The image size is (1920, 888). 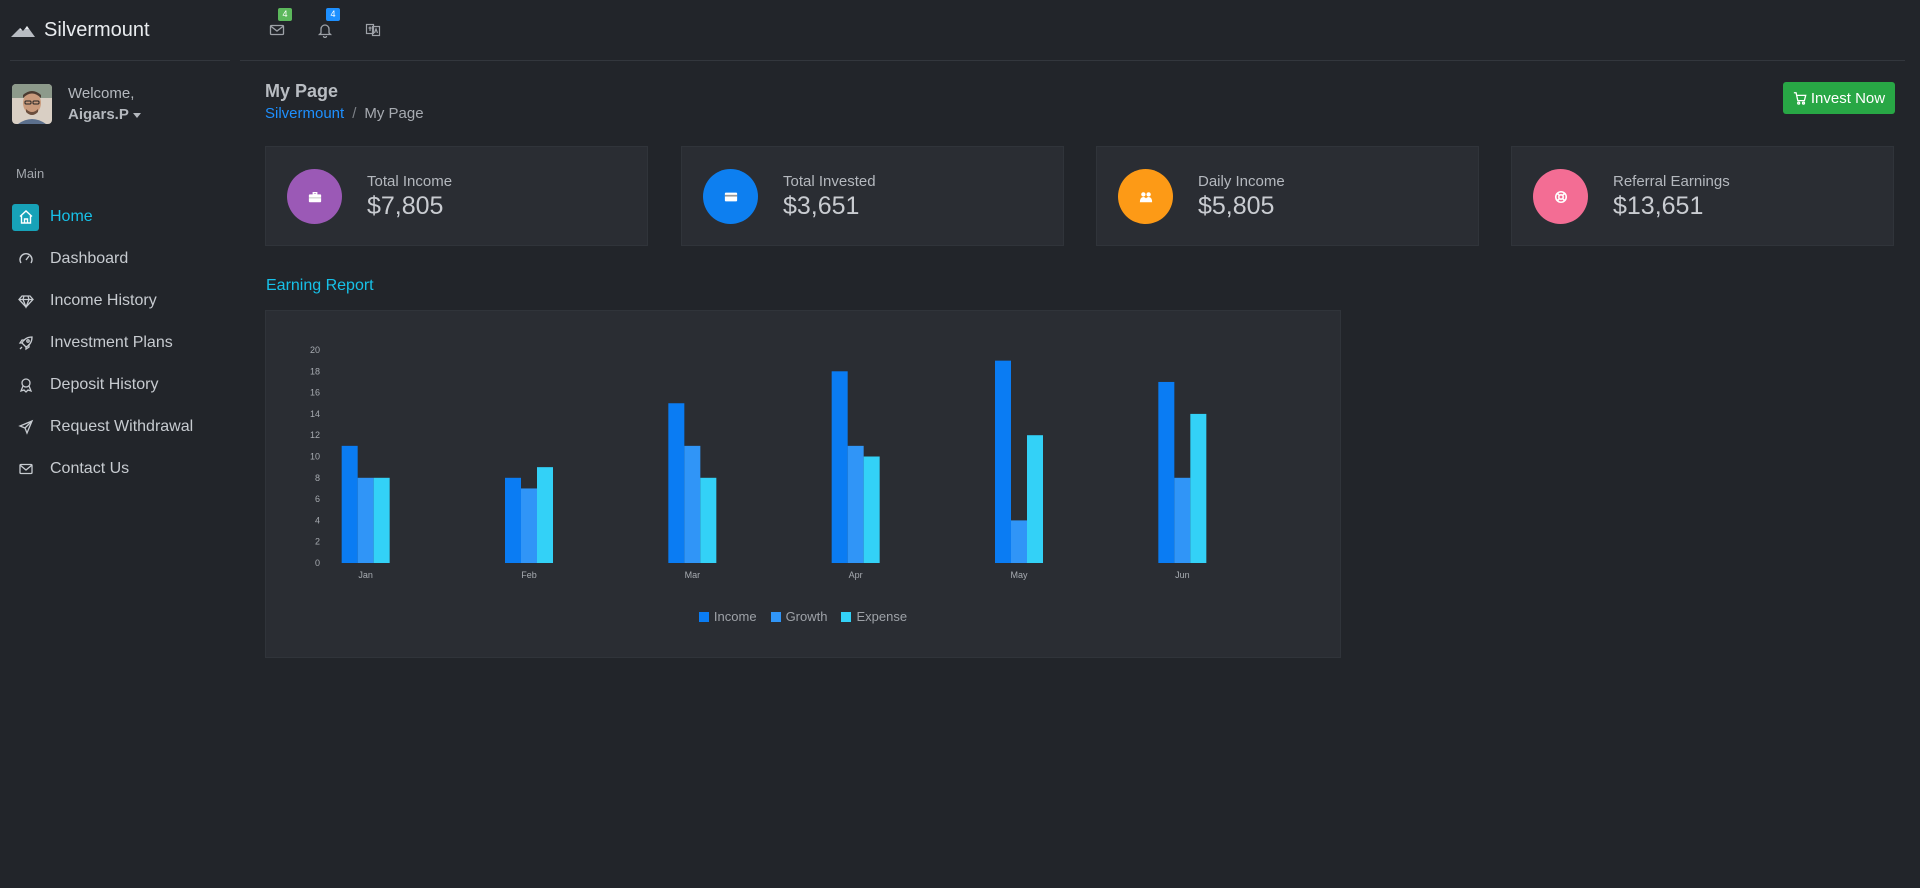 I want to click on y-tick-label: 0, so click(x=317, y=563).